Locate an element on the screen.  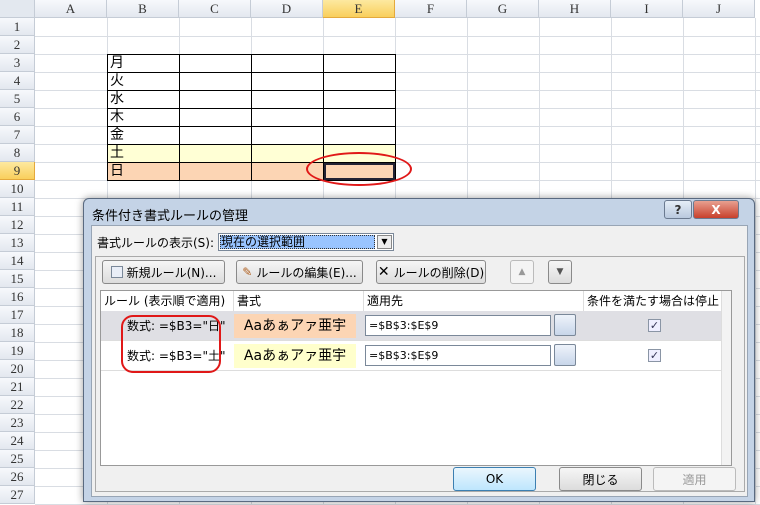
row-header-11: 11 is located at coordinates (17, 207).